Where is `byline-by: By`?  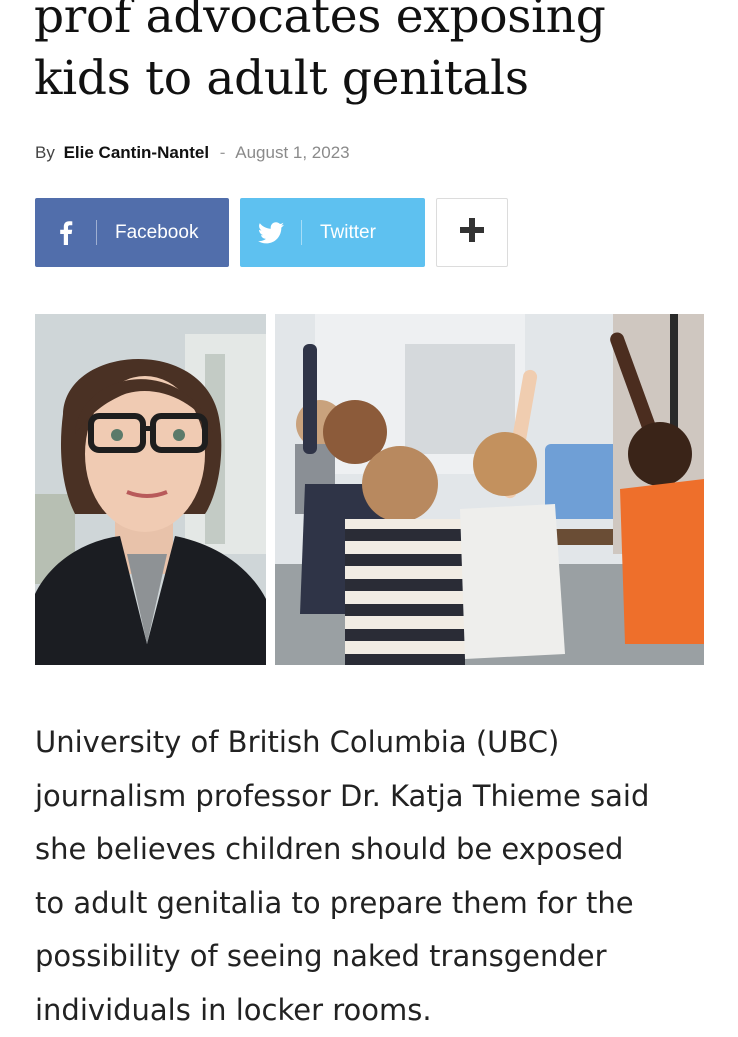
byline-by: By is located at coordinates (45, 152).